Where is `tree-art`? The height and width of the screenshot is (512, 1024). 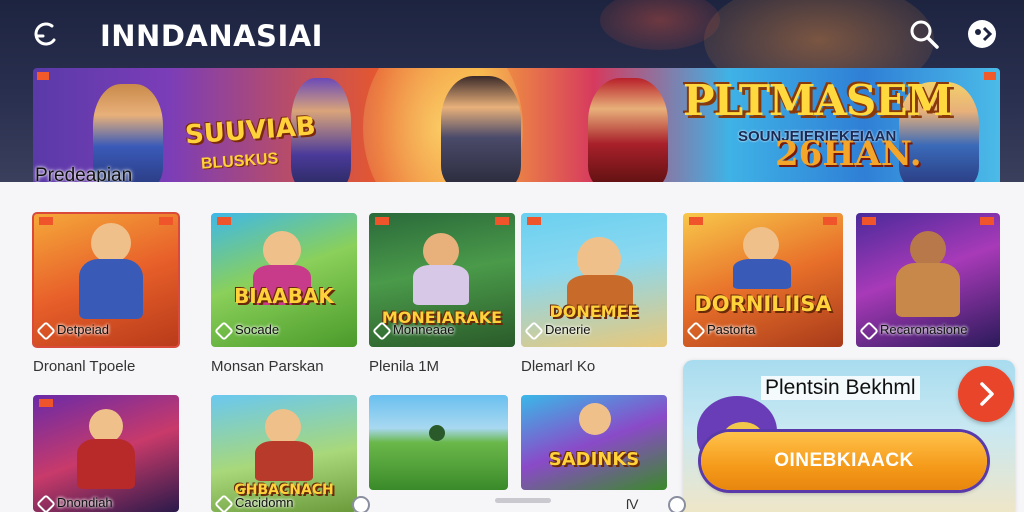 tree-art is located at coordinates (437, 433).